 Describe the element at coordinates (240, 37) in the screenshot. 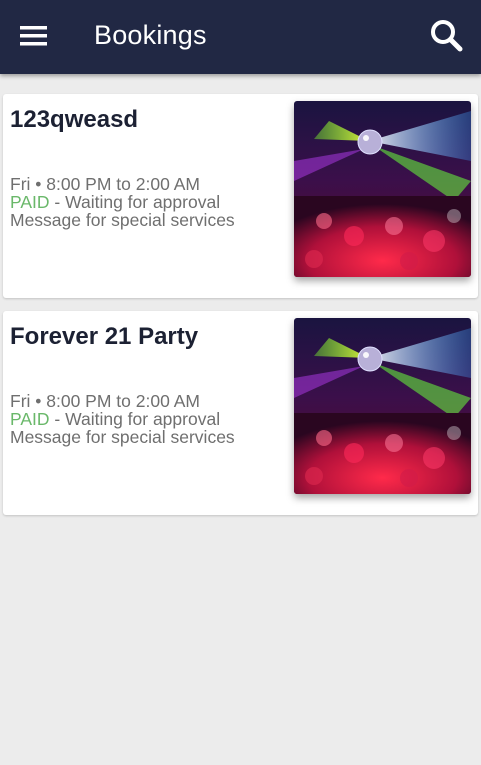

I see `app-bar: Bookings` at that location.